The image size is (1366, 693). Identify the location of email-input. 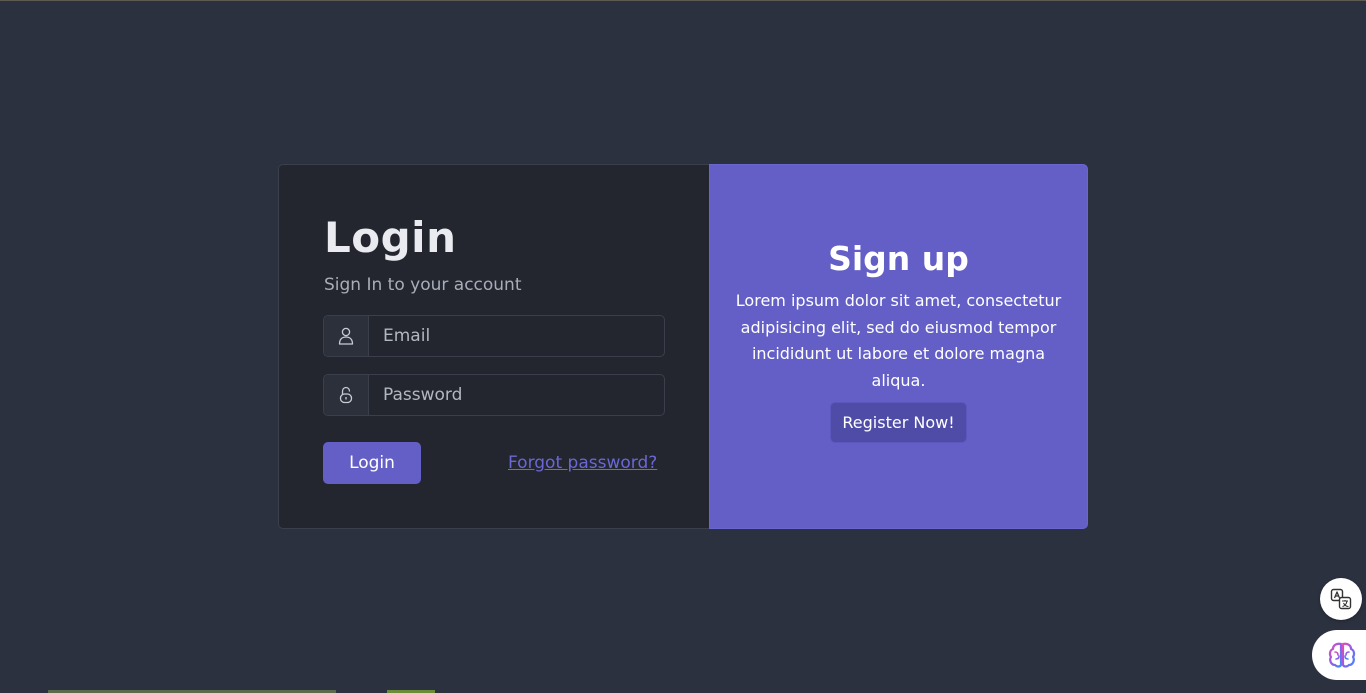
(516, 336).